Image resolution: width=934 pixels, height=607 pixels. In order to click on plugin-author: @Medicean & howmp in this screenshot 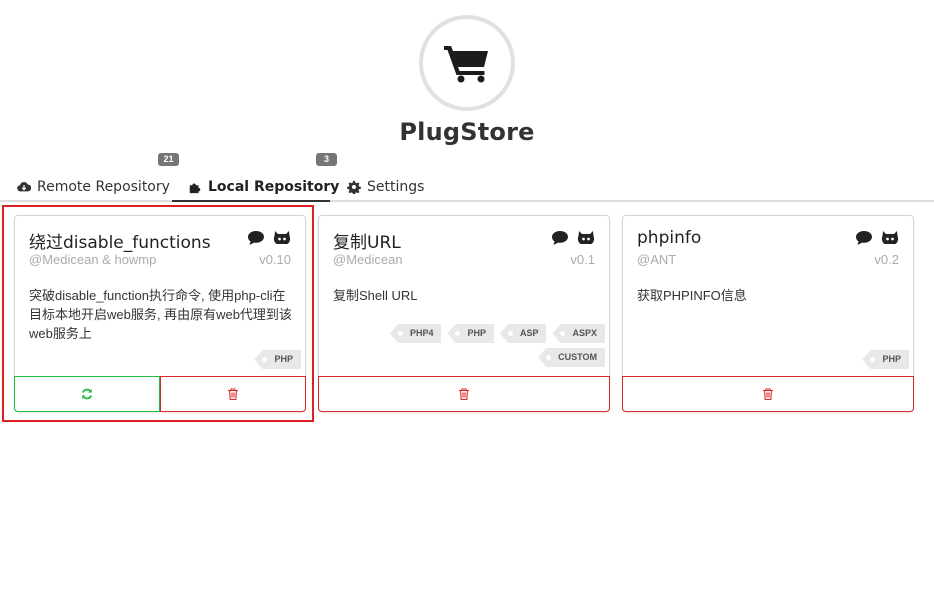, I will do `click(93, 259)`.